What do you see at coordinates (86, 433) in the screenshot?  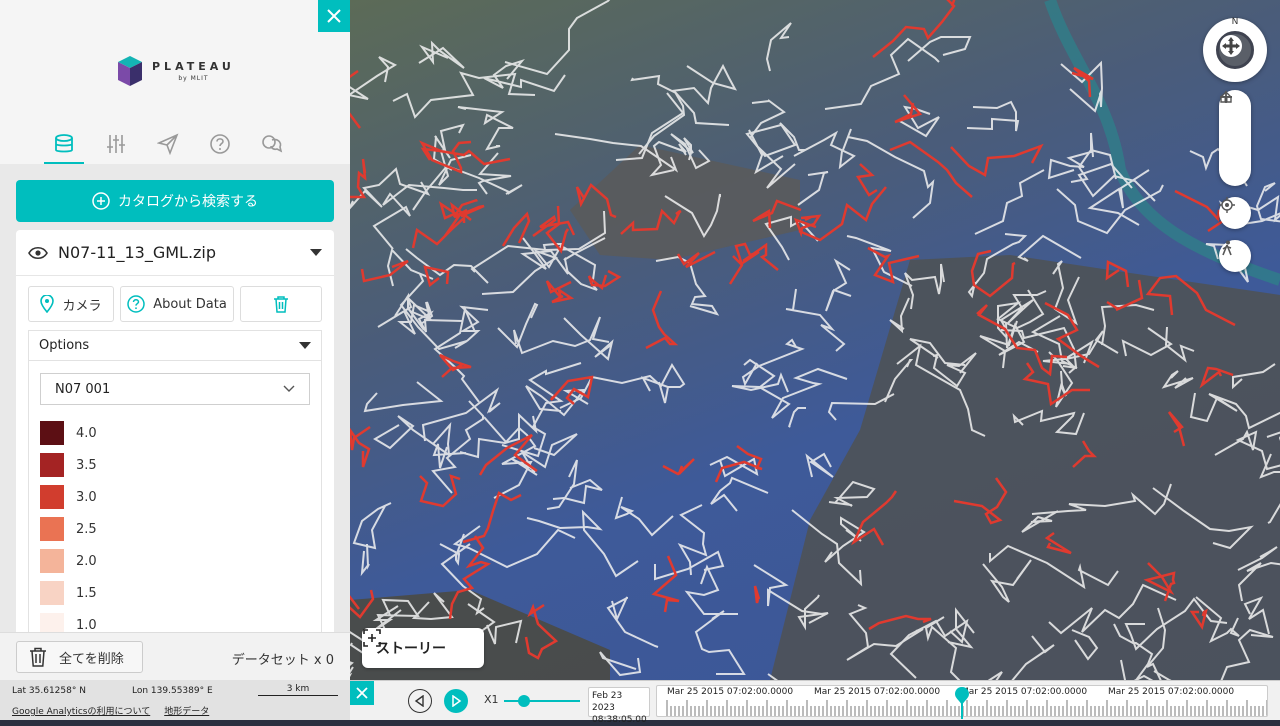 I see `legend-label: 4.0` at bounding box center [86, 433].